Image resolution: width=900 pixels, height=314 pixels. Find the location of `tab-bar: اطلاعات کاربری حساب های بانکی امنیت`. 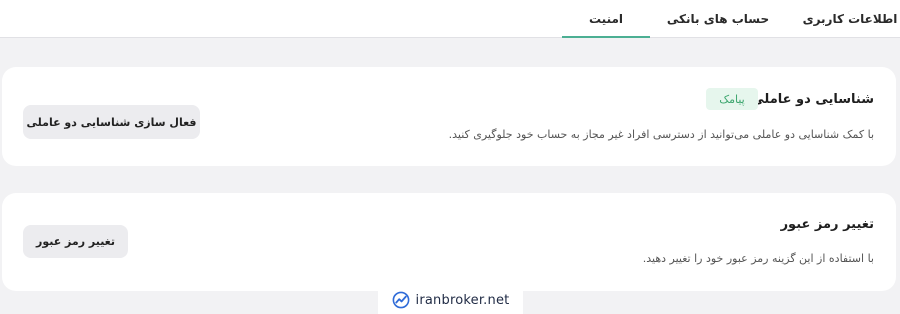

tab-bar: اطلاعات کاربری حساب های بانکی امنیت is located at coordinates (450, 19).